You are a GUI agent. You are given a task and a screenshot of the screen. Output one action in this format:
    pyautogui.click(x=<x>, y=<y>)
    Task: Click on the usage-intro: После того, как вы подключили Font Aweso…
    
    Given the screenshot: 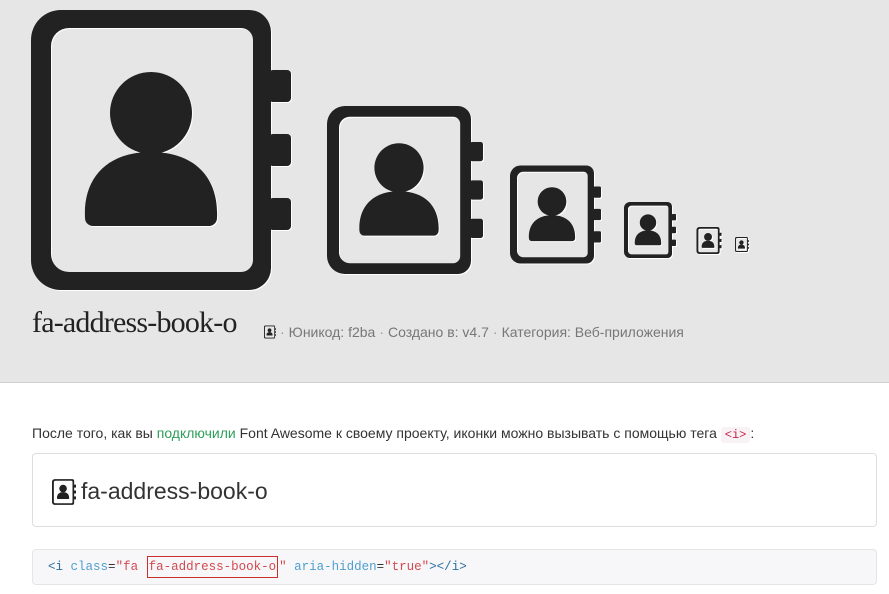 What is the action you would take?
    pyautogui.click(x=393, y=434)
    